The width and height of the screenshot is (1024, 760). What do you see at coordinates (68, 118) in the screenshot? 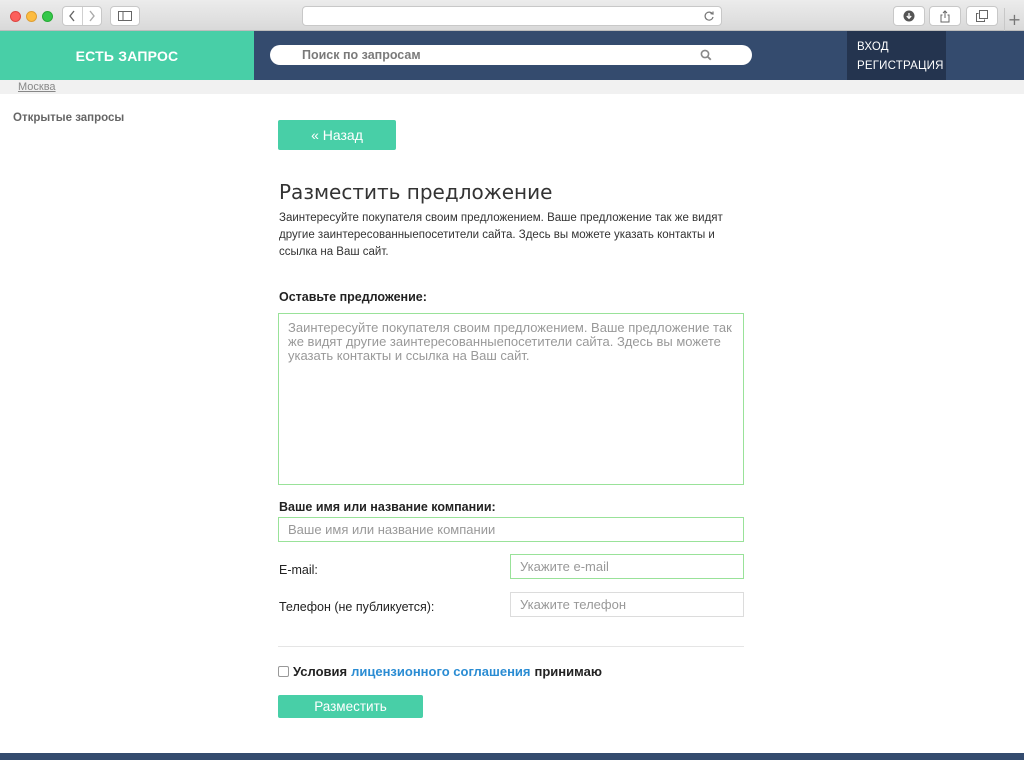
I see `open-requests-link: Открытые запросы` at bounding box center [68, 118].